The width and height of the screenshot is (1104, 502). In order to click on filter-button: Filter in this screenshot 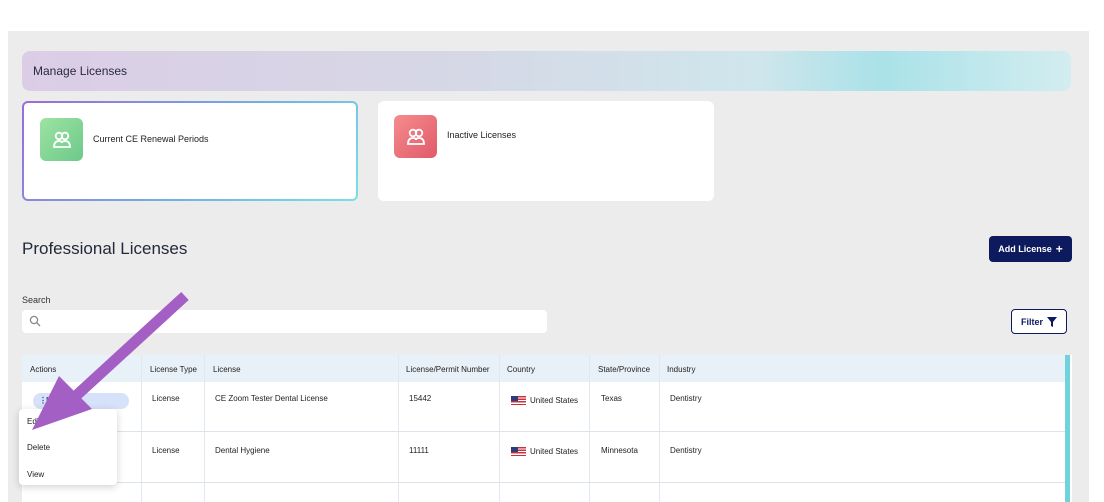, I will do `click(1039, 321)`.